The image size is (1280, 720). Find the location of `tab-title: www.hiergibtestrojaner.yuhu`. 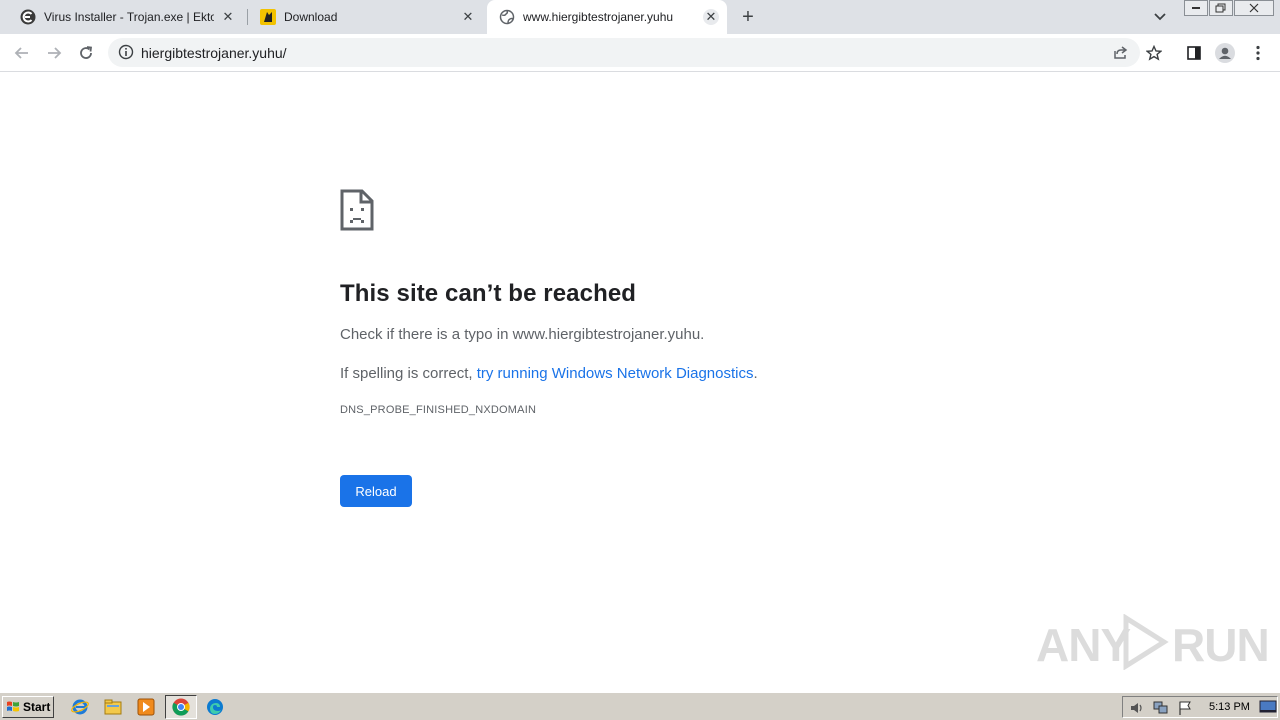

tab-title: www.hiergibtestrojaner.yuhu is located at coordinates (598, 17).